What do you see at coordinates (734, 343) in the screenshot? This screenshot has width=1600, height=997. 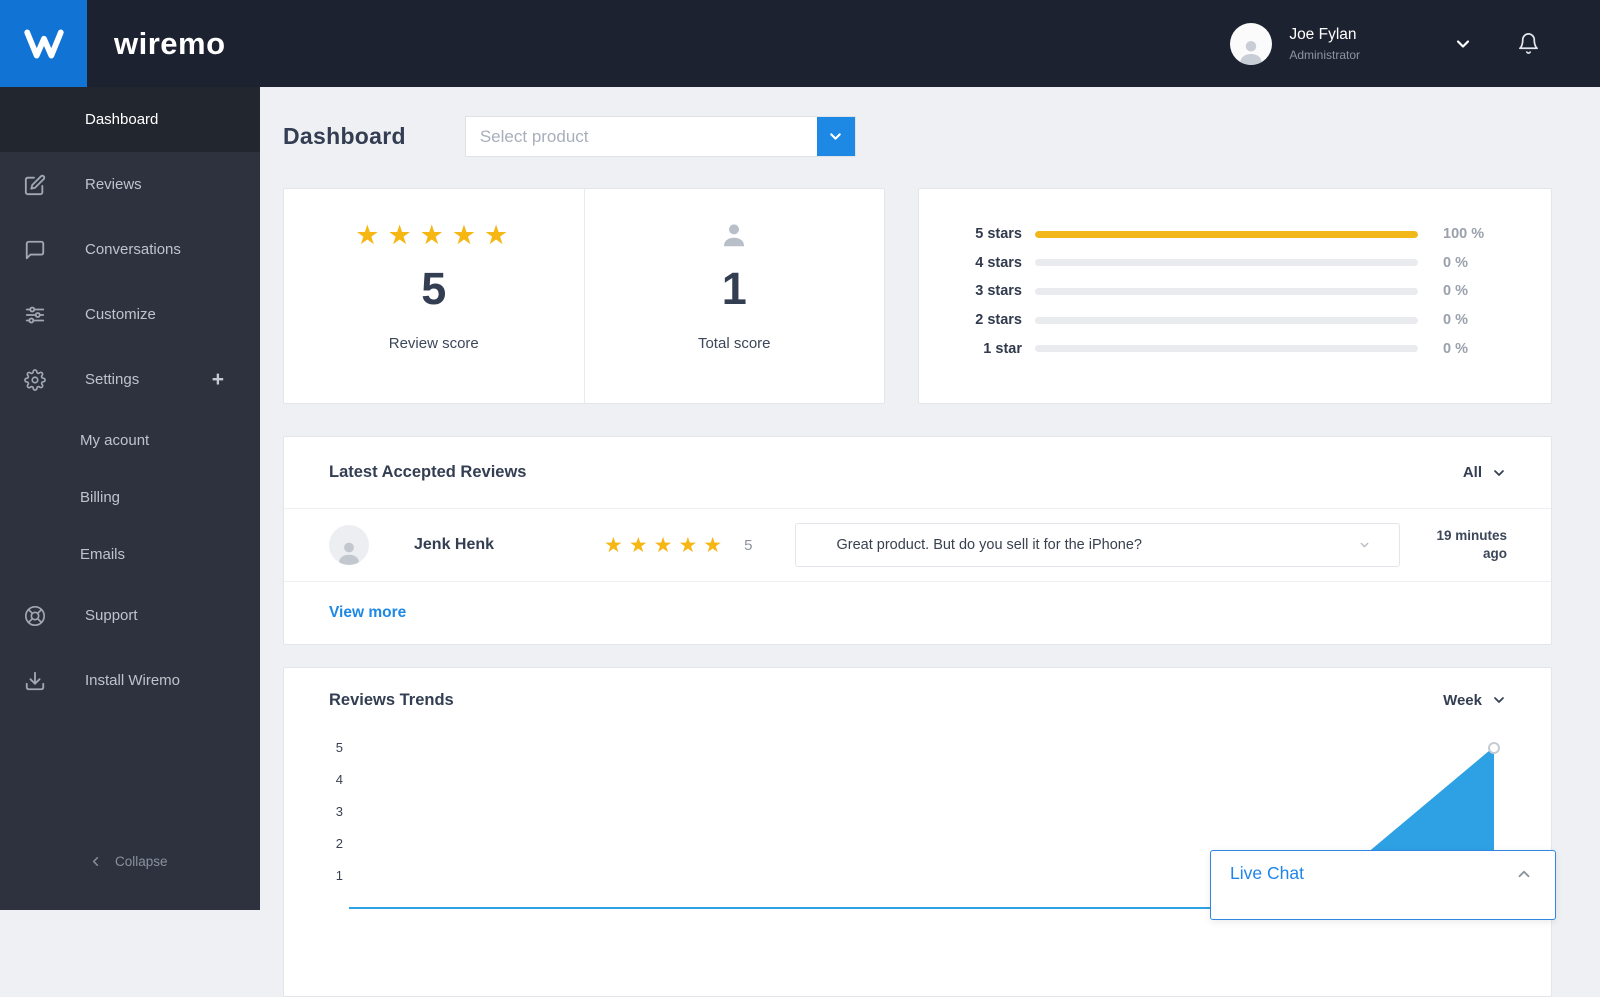 I see `total-score-label: Total score` at bounding box center [734, 343].